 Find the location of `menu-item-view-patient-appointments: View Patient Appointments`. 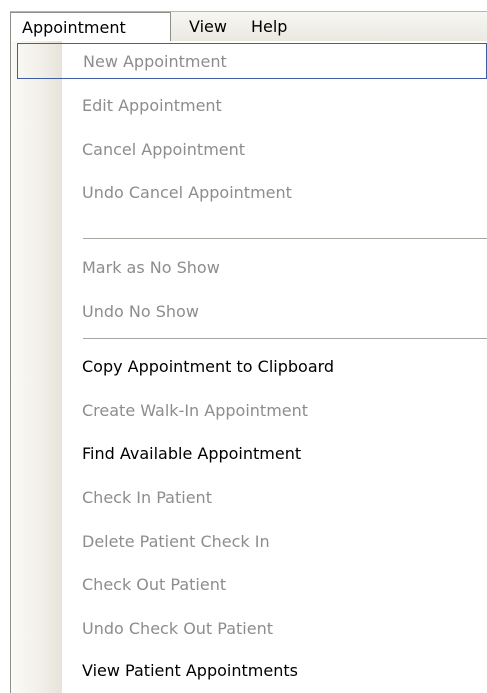

menu-item-view-patient-appointments: View Patient Appointments is located at coordinates (252, 670).